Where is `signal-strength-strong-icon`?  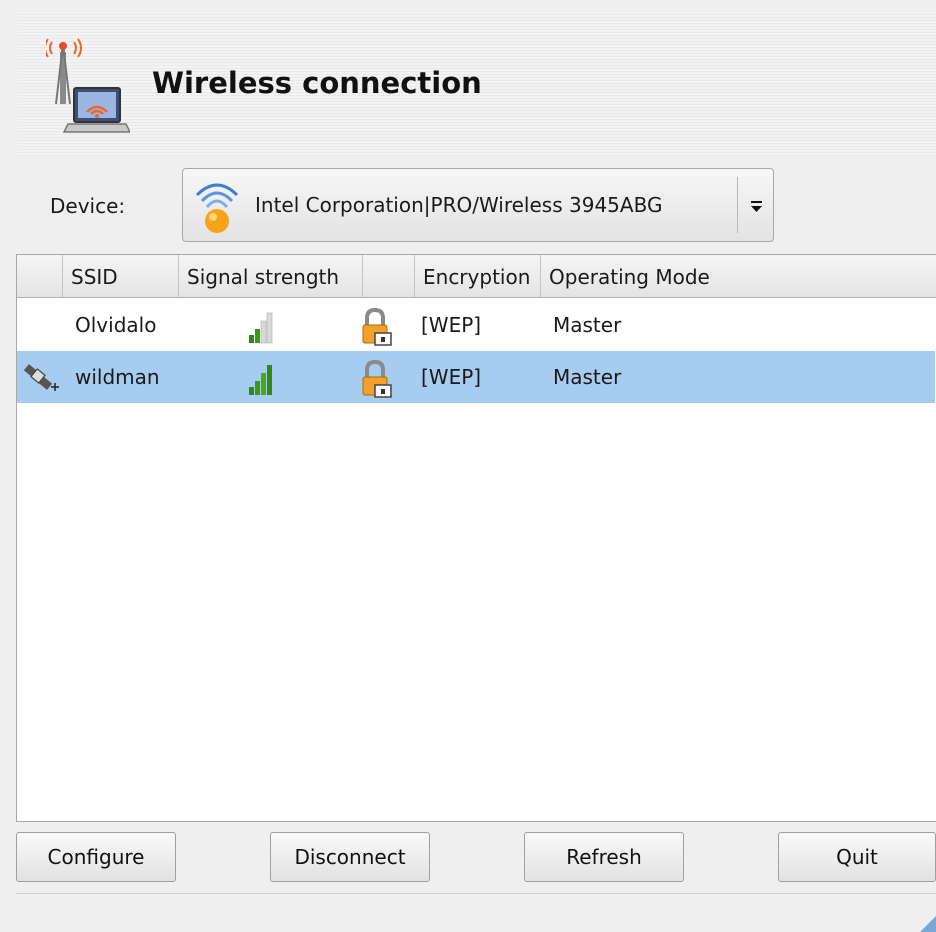
signal-strength-strong-icon is located at coordinates (260, 380).